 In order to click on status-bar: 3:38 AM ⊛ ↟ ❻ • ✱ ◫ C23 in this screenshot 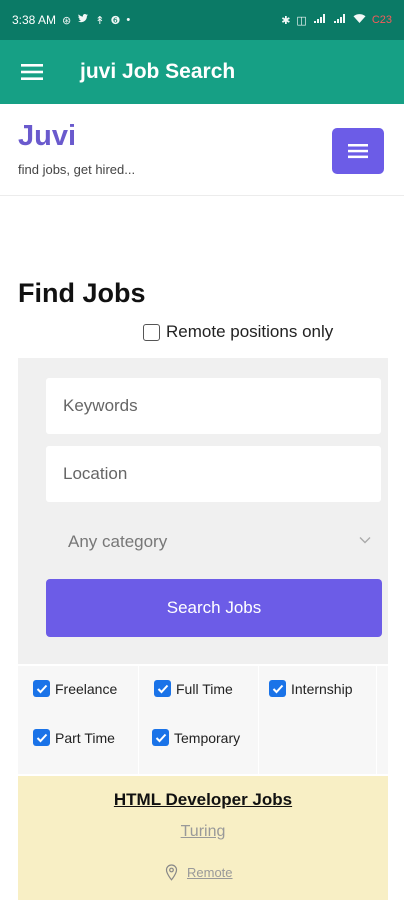, I will do `click(202, 20)`.